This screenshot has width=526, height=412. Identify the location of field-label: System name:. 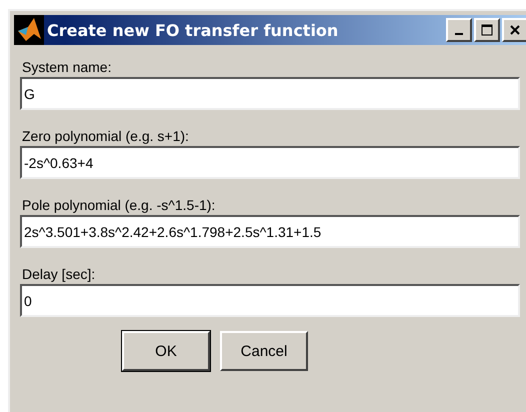
(66, 67).